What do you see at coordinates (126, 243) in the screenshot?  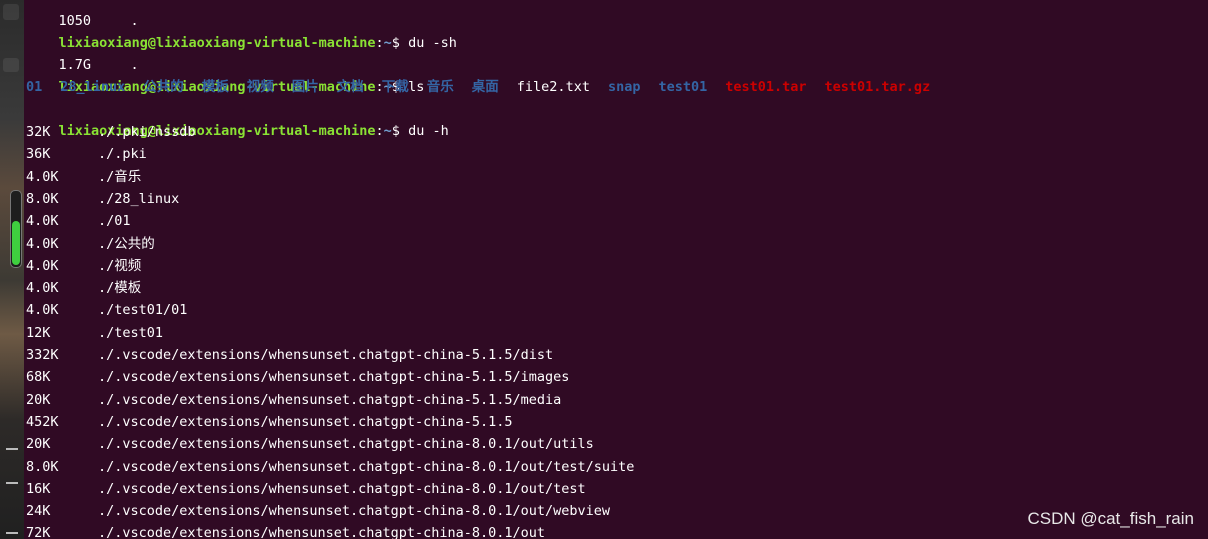 I see `path-value: ./公共的` at bounding box center [126, 243].